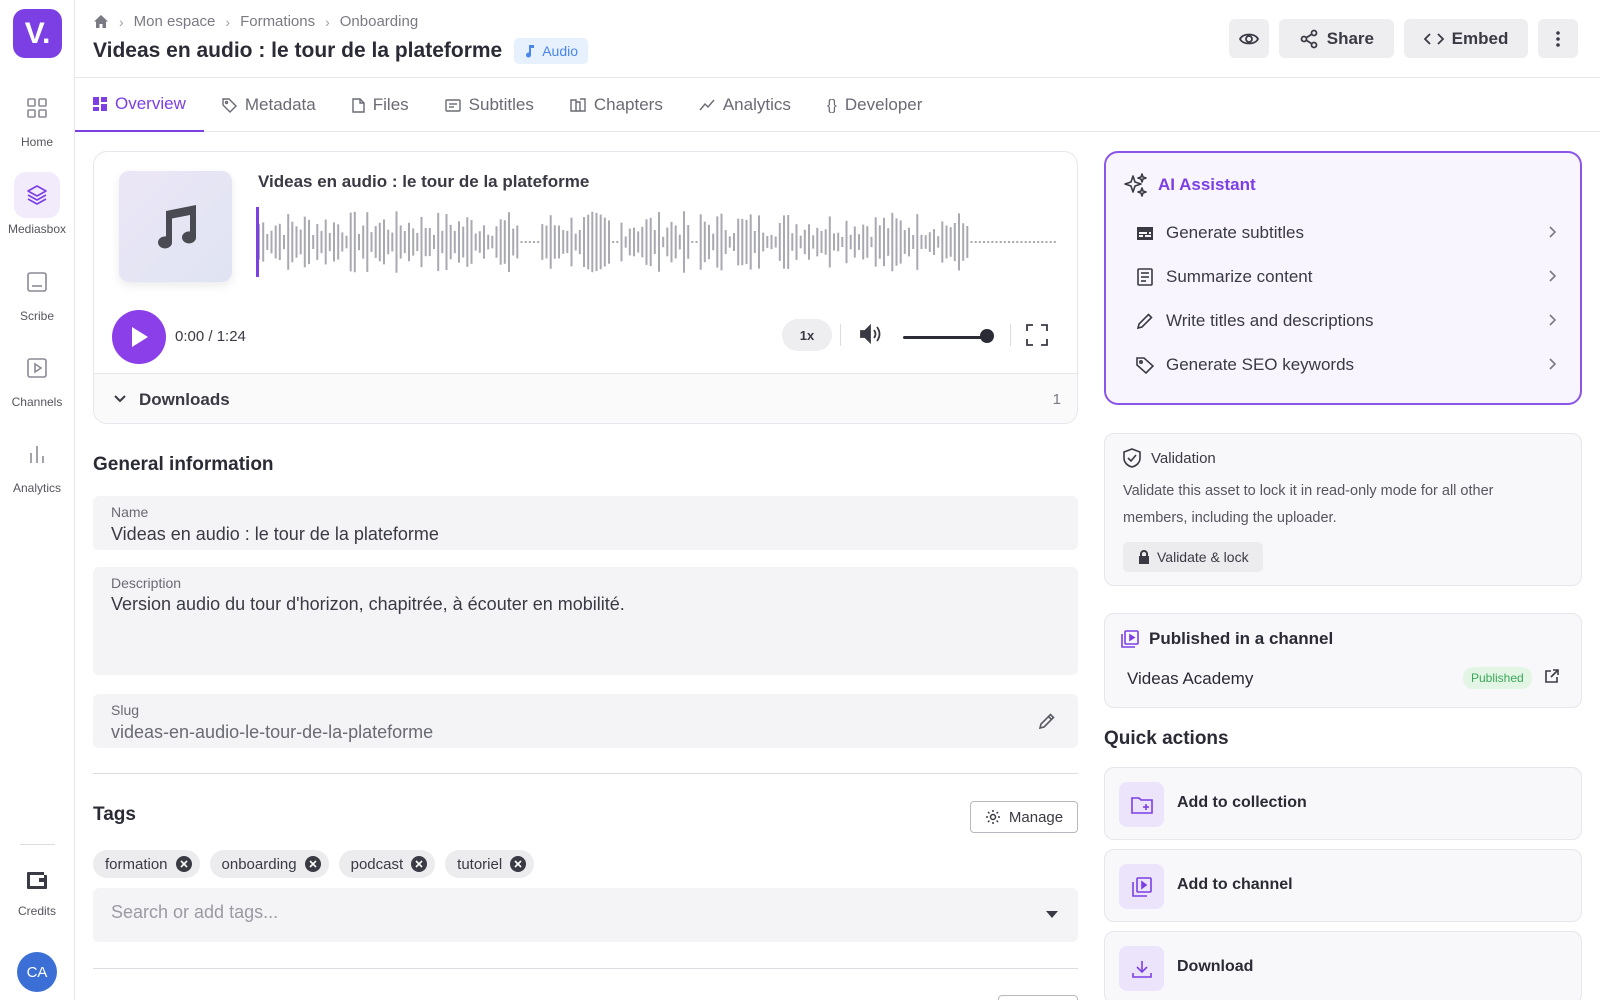 The image size is (1600, 1000). Describe the element at coordinates (37, 463) in the screenshot. I see `nav-item-analytics: Analytics` at that location.